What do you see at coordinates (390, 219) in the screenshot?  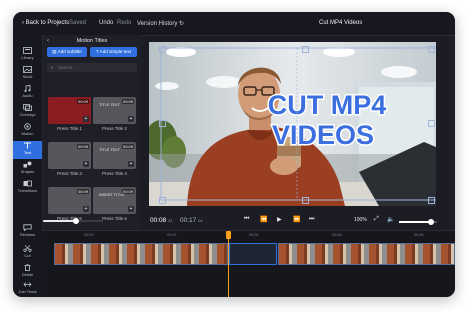 I see `volume-icon: 🔈` at bounding box center [390, 219].